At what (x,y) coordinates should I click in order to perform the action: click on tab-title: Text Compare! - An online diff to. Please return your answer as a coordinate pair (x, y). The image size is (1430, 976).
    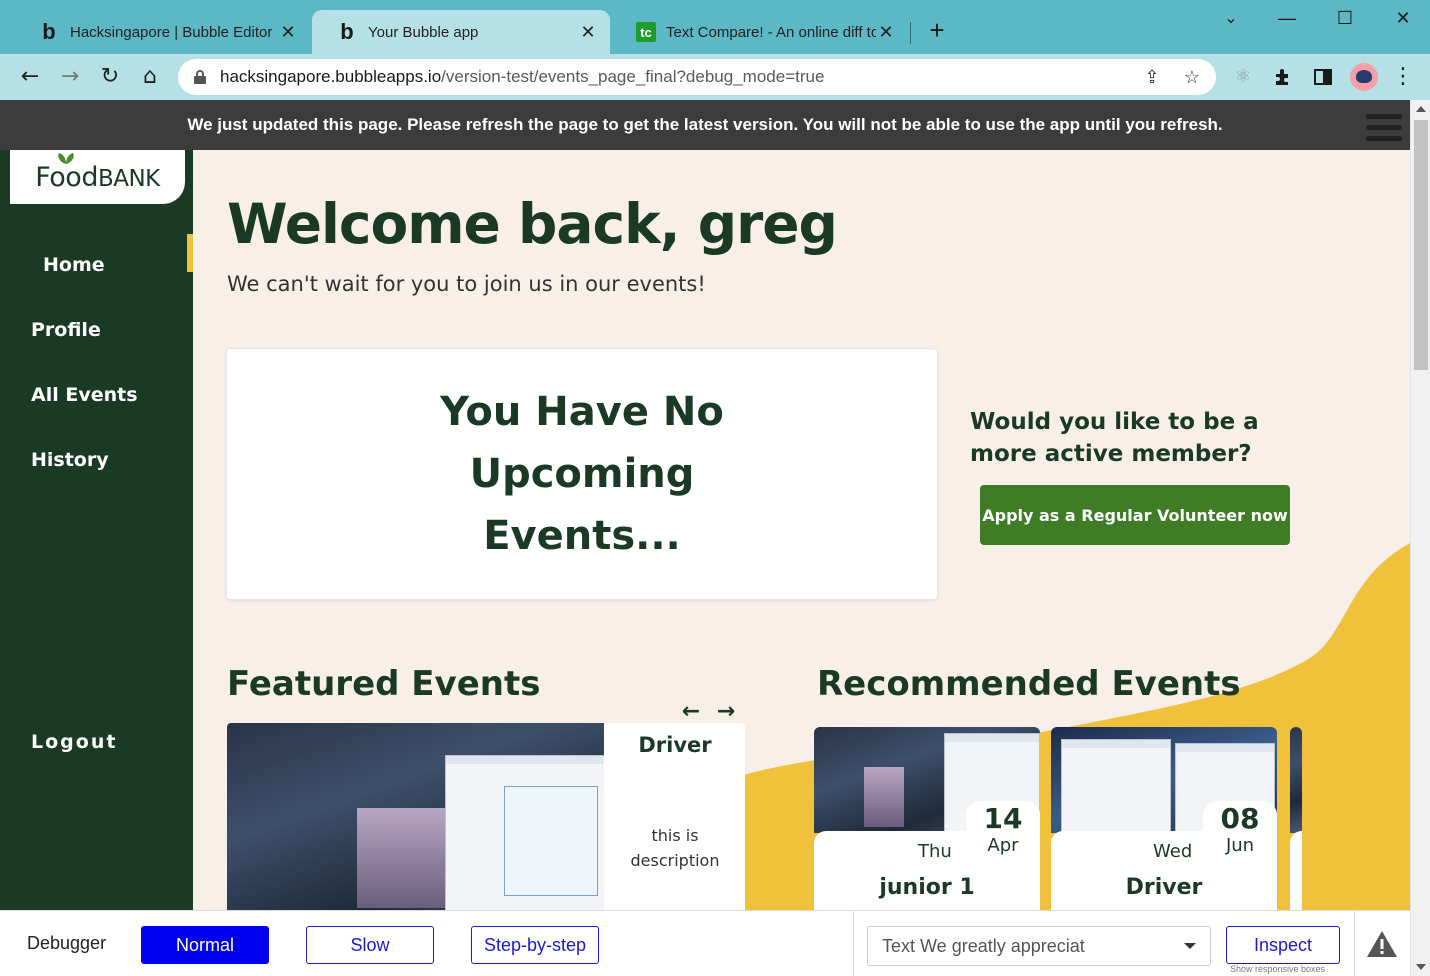
    Looking at the image, I should click on (771, 32).